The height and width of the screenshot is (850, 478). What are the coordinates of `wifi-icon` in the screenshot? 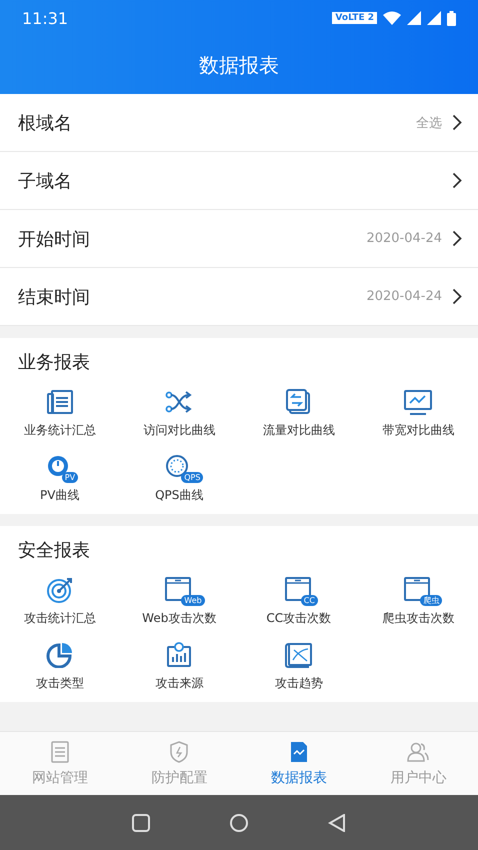 It's located at (392, 18).